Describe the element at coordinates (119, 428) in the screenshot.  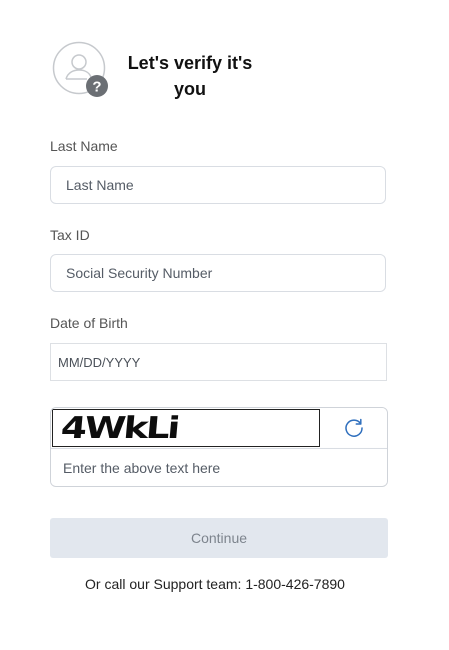
I see `captcha-image-text: 4WkLi` at that location.